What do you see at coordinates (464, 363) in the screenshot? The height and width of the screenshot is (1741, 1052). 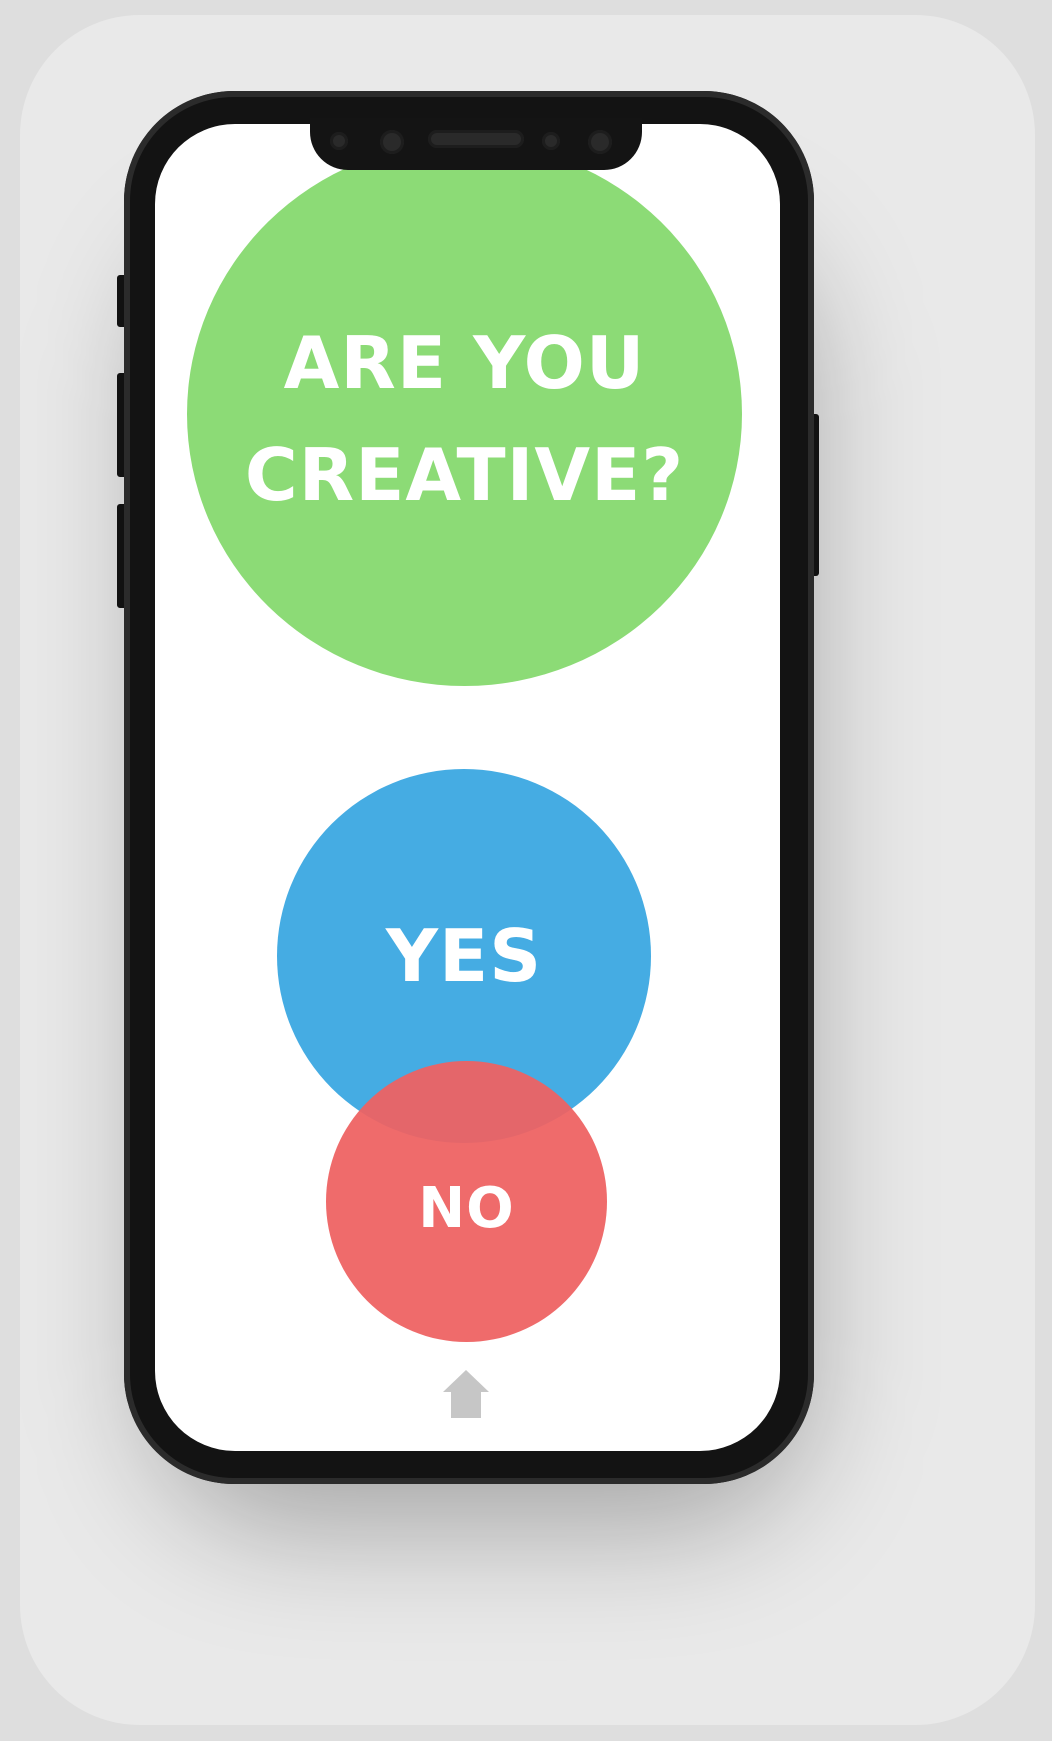 I see `question-line-1: ARE YOU` at bounding box center [464, 363].